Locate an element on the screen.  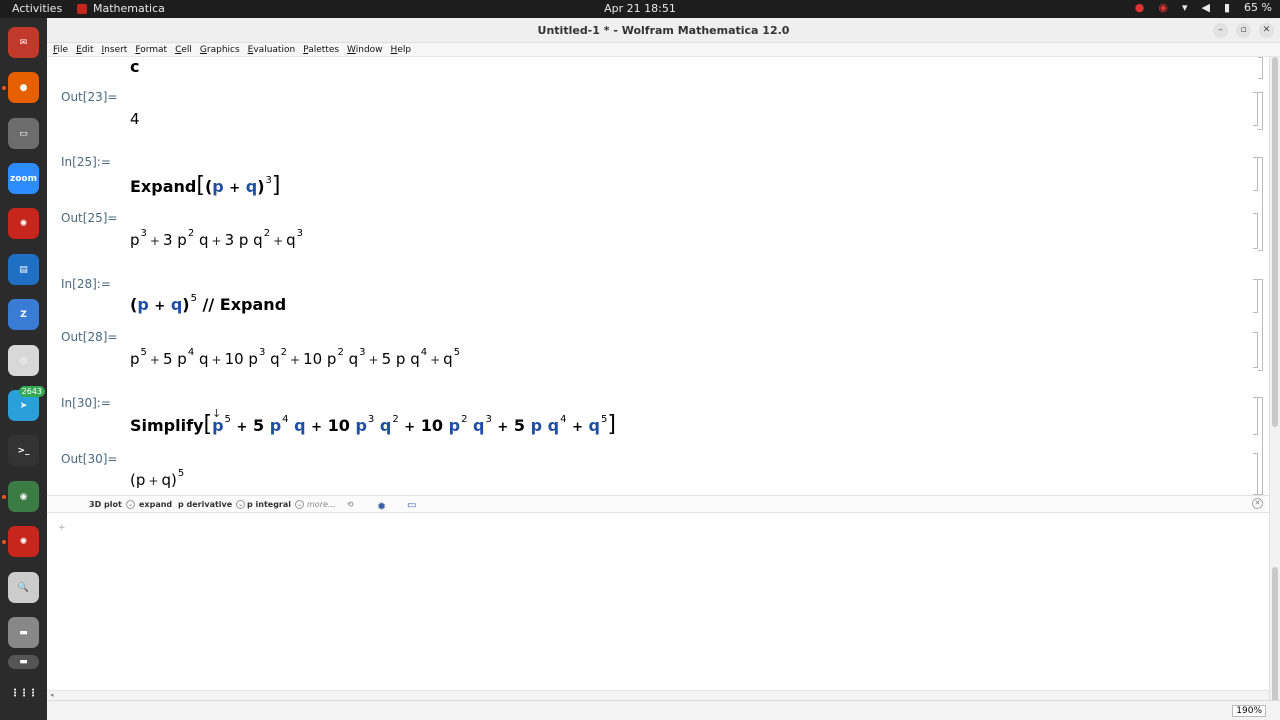
dock-glyph: ◉ is located at coordinates (23, 496).